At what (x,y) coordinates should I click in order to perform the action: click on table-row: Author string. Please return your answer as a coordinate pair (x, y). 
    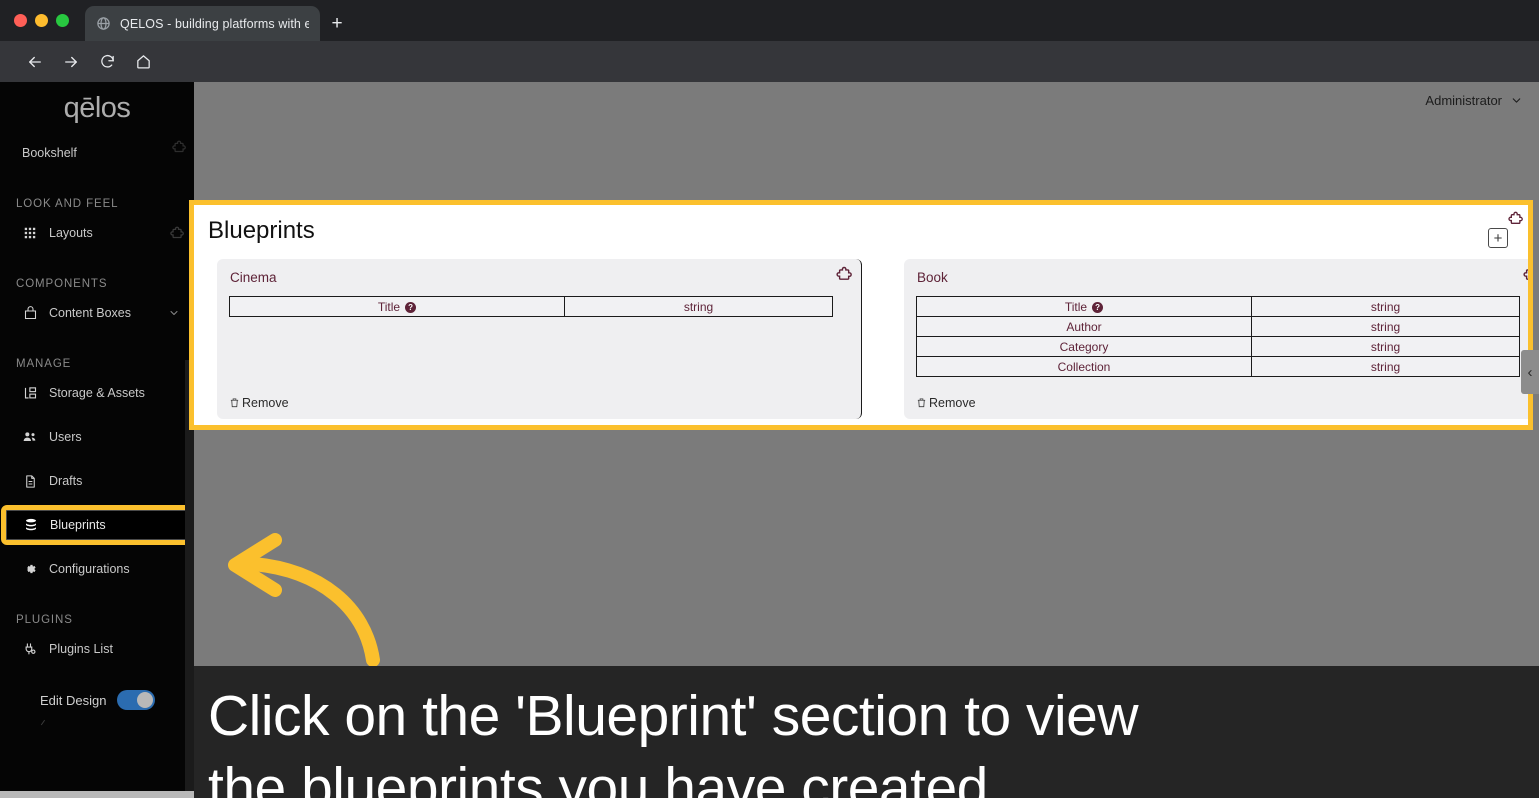
    Looking at the image, I should click on (1218, 326).